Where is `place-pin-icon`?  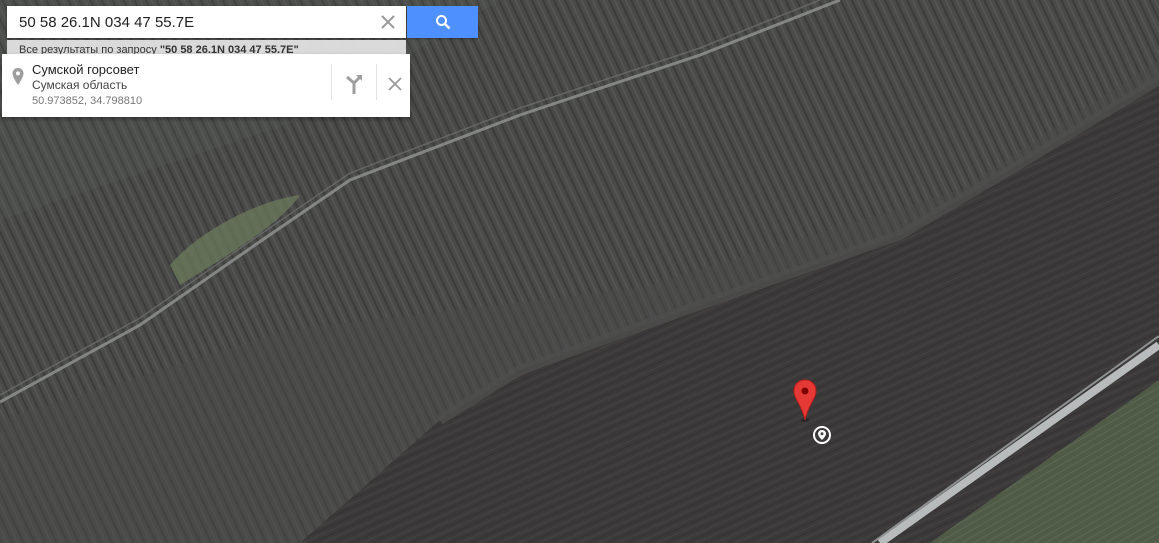 place-pin-icon is located at coordinates (18, 76).